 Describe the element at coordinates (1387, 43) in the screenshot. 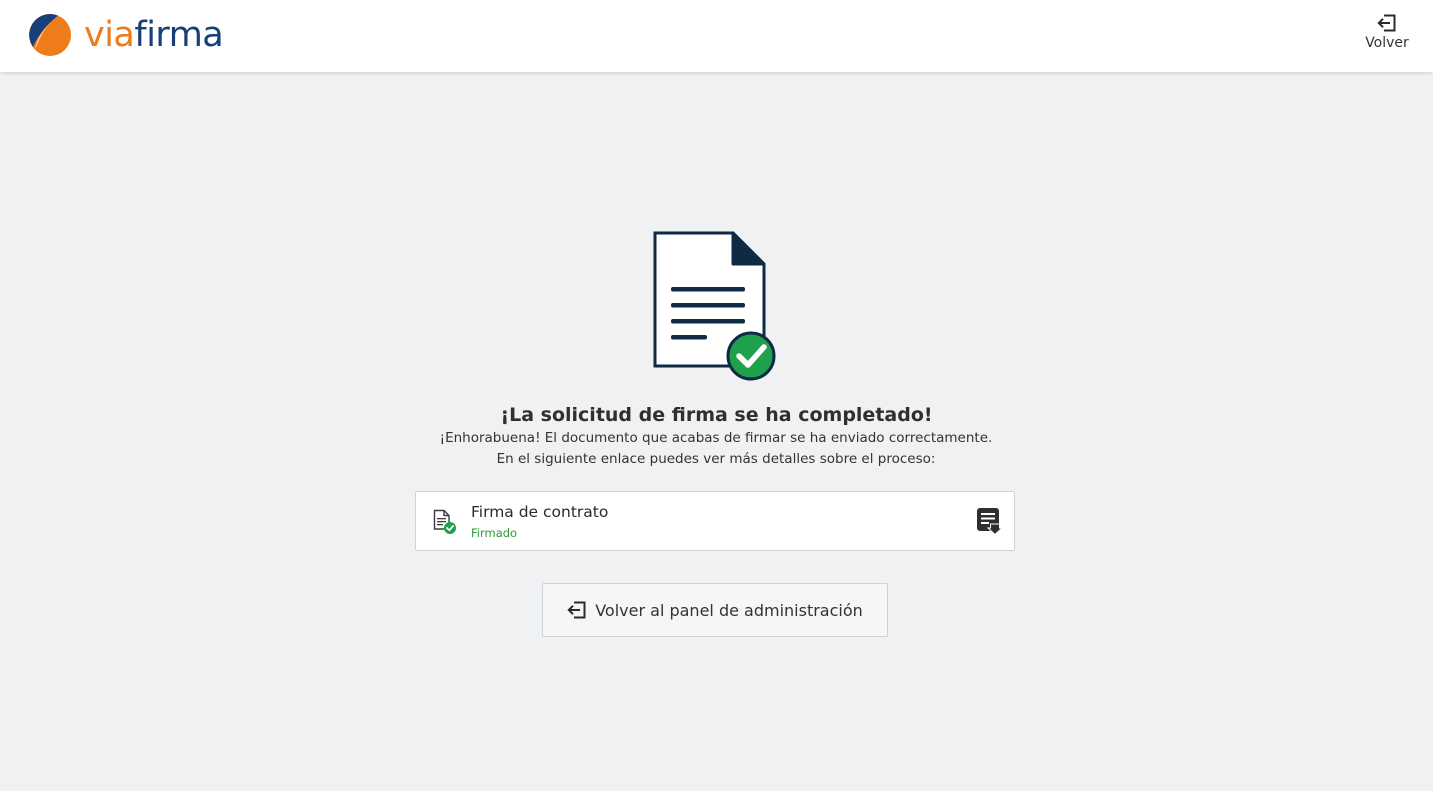

I see `volver-label: Volver` at that location.